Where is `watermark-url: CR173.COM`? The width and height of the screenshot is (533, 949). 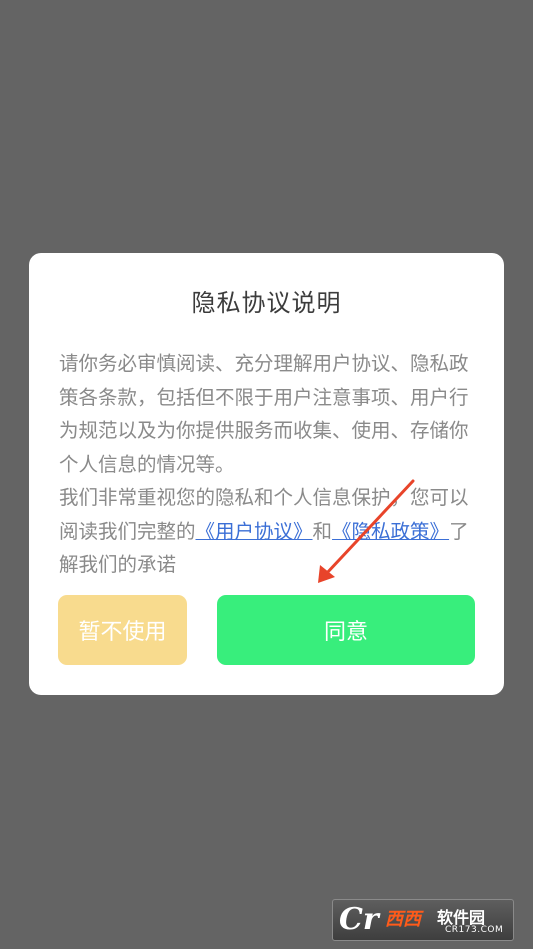 watermark-url: CR173.COM is located at coordinates (474, 930).